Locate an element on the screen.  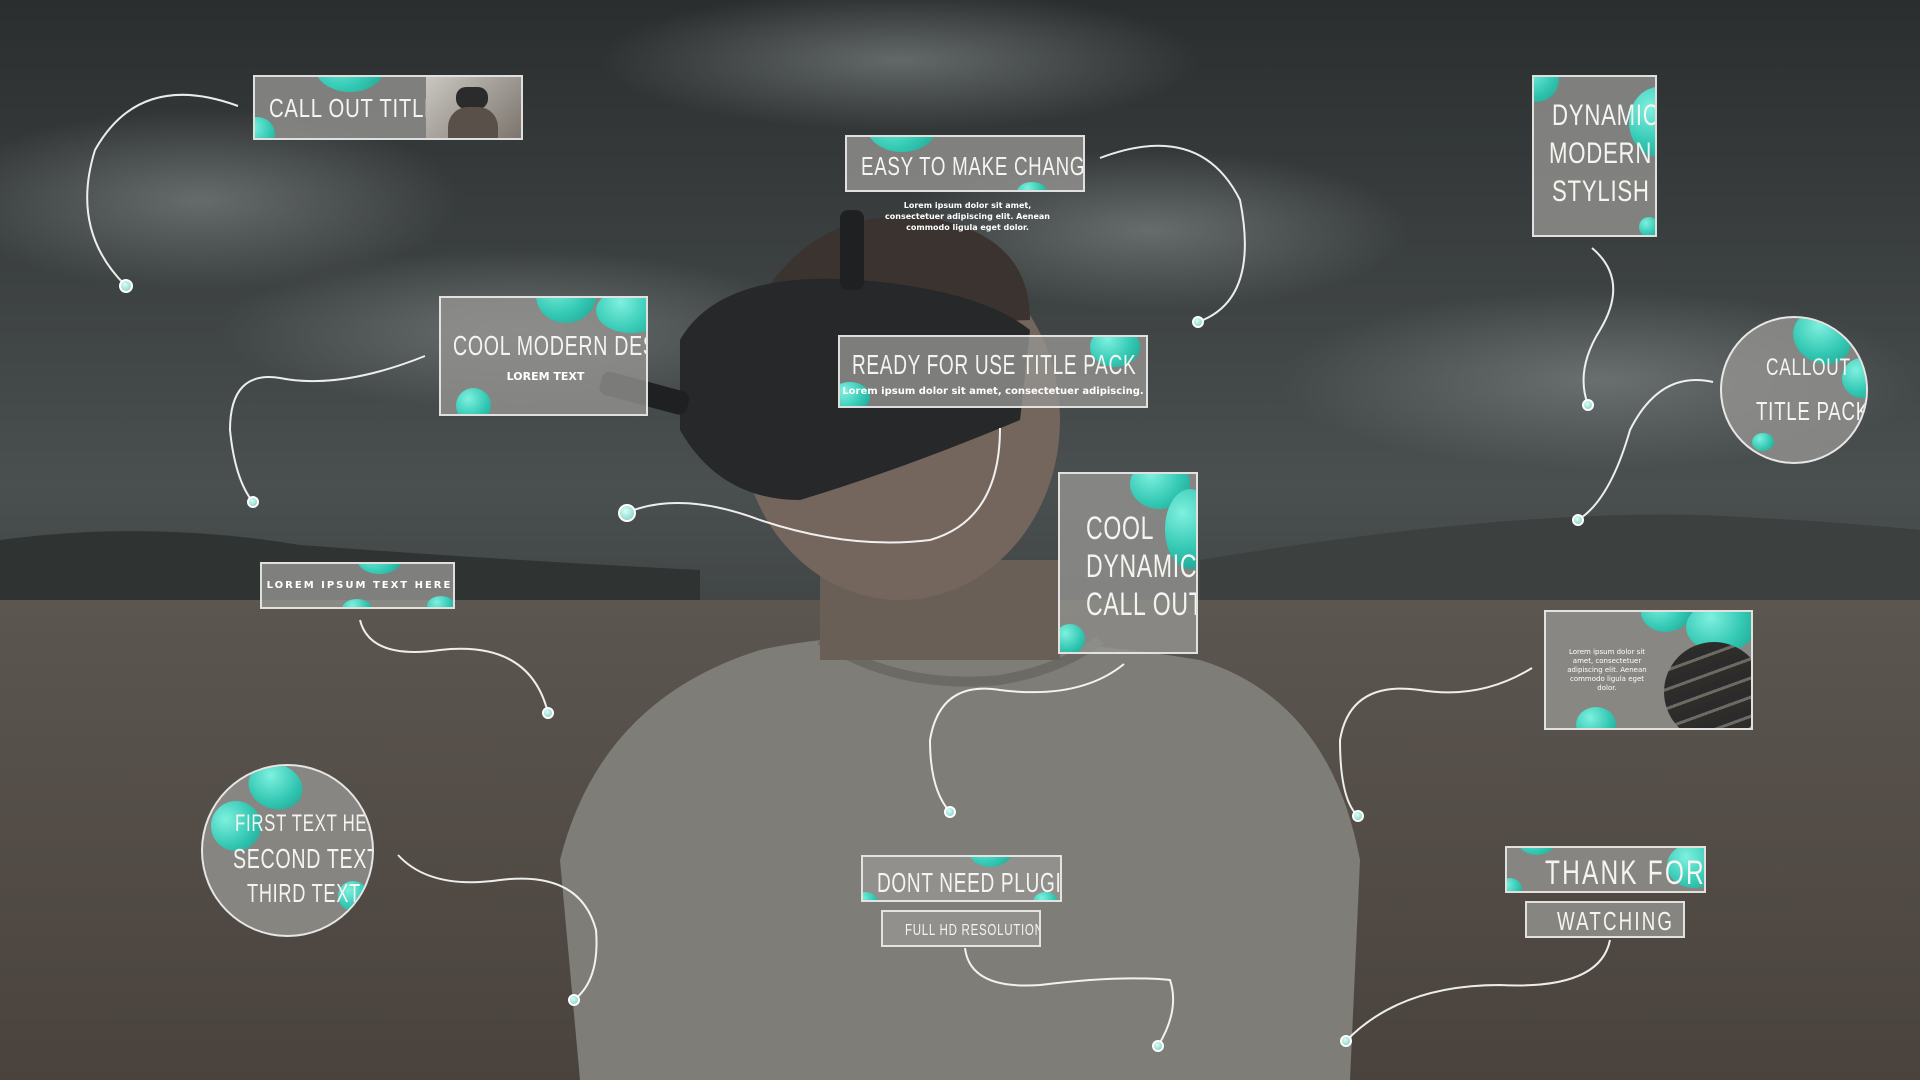
ready-right-text: TITLE PACK is located at coordinates (1079, 364).